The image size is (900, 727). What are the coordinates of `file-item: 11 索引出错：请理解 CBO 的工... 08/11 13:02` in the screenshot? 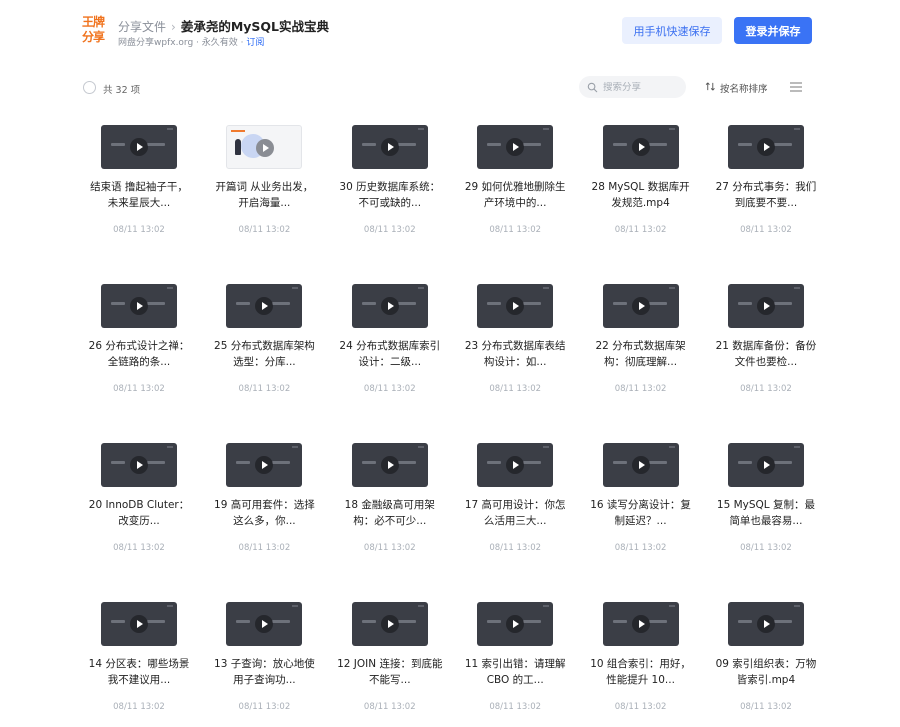 It's located at (514, 664).